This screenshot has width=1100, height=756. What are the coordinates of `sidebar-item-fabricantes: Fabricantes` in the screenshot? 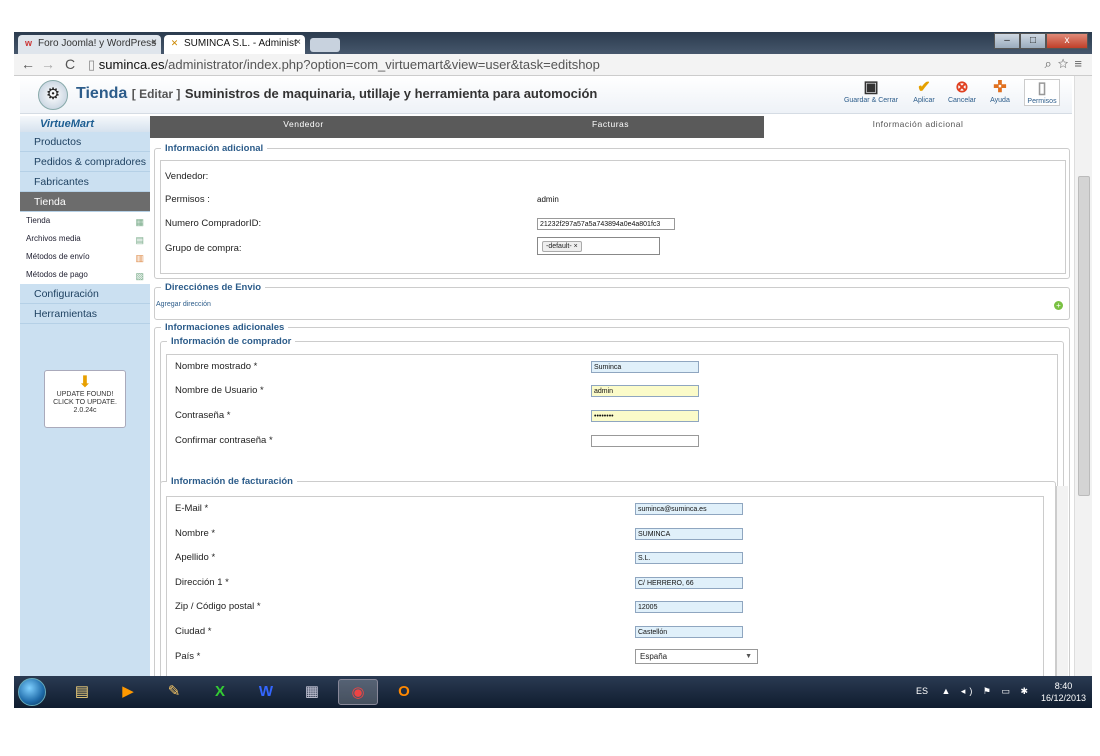 It's located at (85, 182).